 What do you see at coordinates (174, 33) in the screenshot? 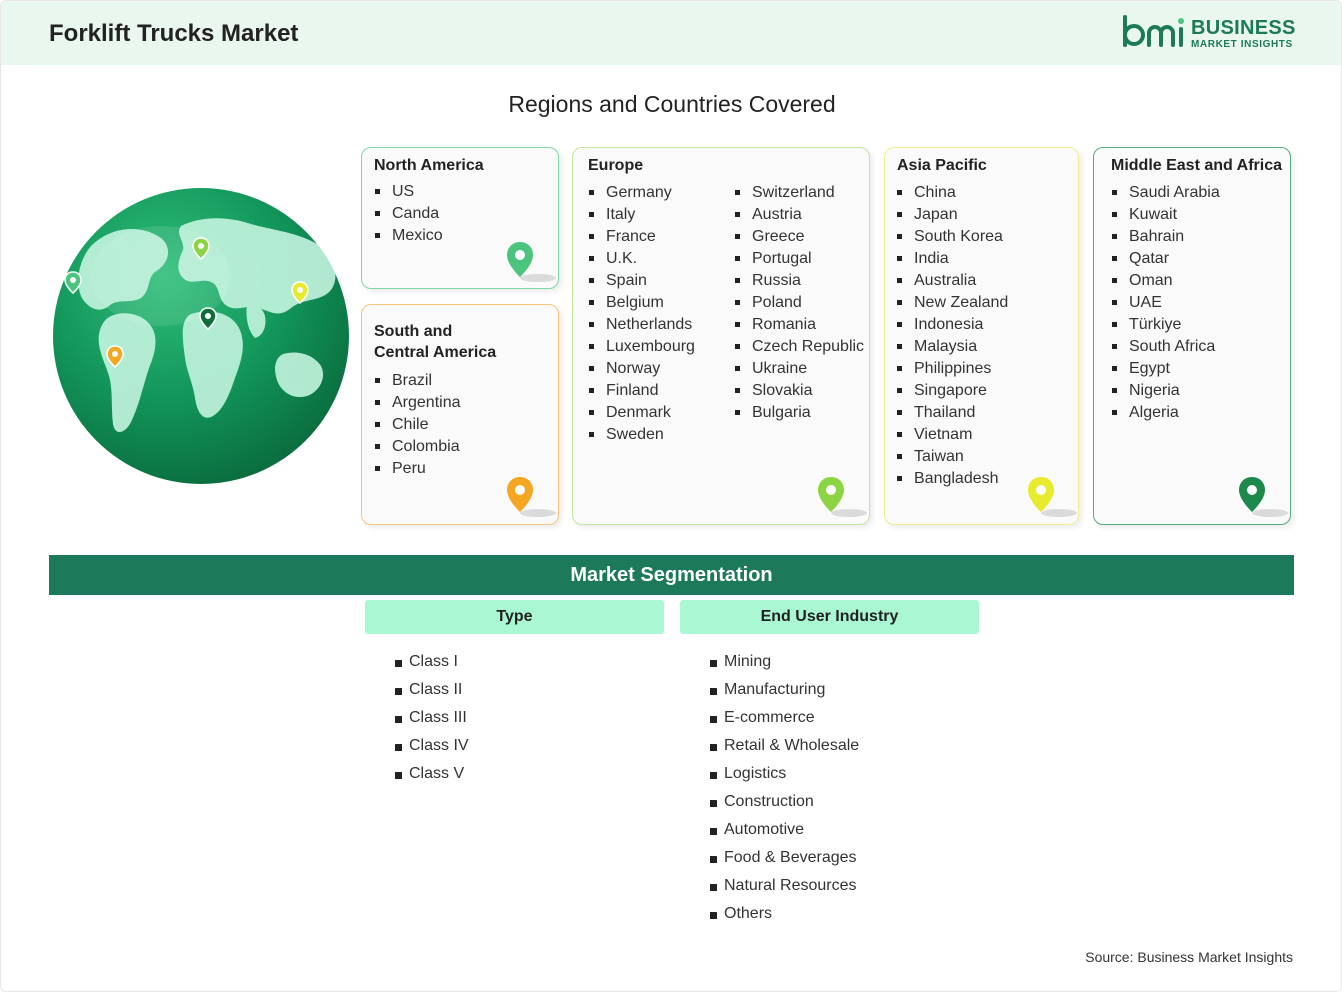
I see `page-title: Forklift Trucks Market` at bounding box center [174, 33].